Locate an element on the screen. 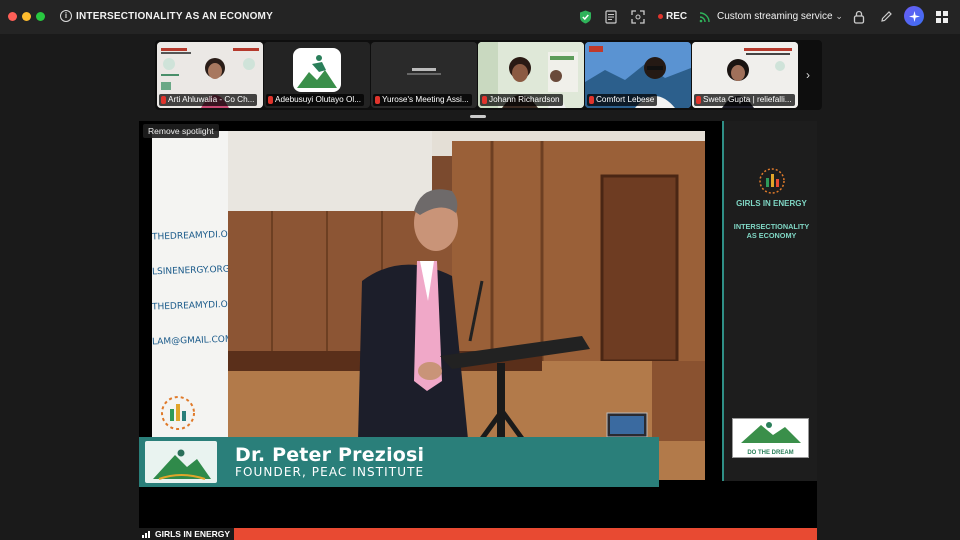  chevron-down-icon: ⌄ is located at coordinates (839, 16).